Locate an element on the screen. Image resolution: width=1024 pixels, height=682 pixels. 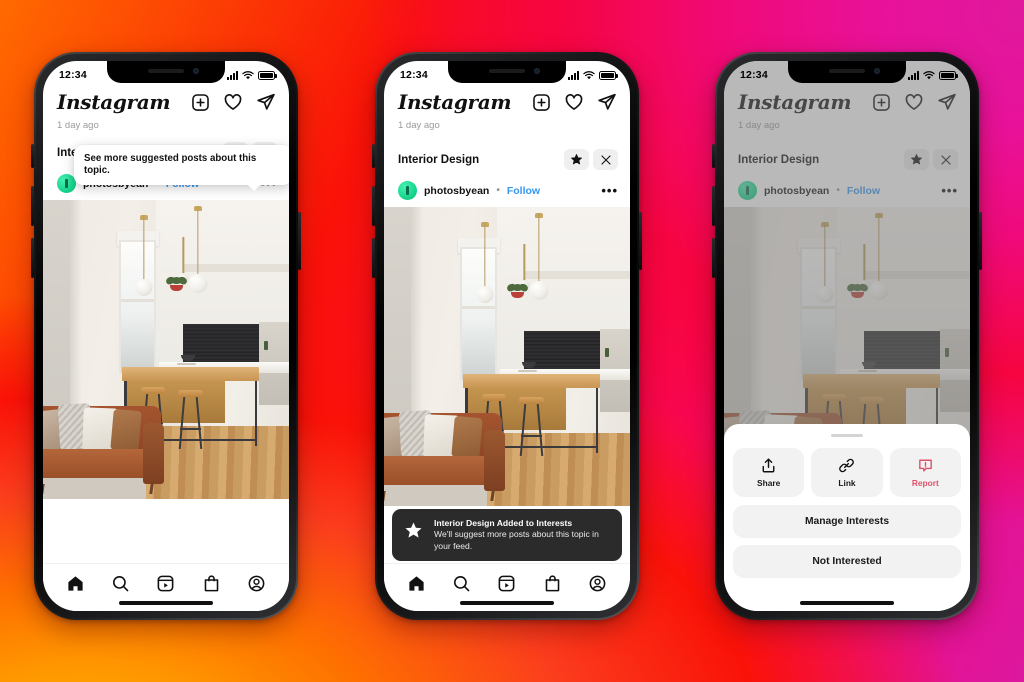
avatar is located at coordinates (407, 190).